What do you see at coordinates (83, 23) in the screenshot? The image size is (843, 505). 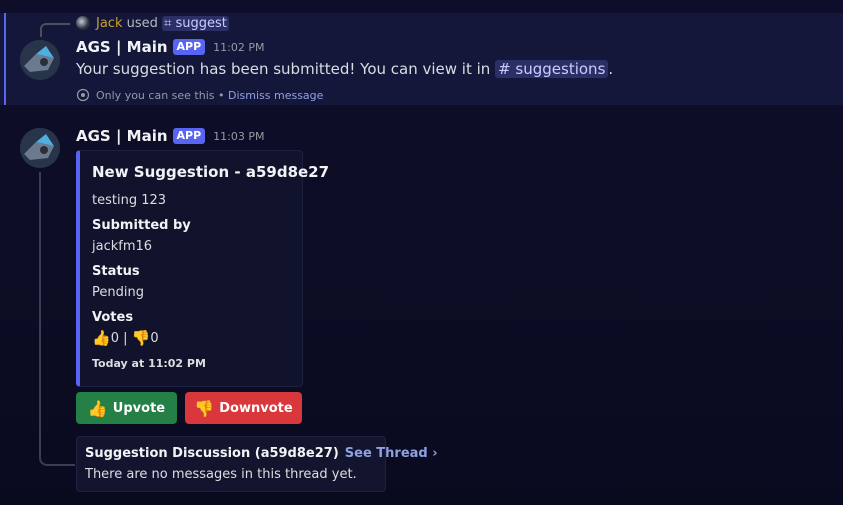 I see `reply-user-avatar` at bounding box center [83, 23].